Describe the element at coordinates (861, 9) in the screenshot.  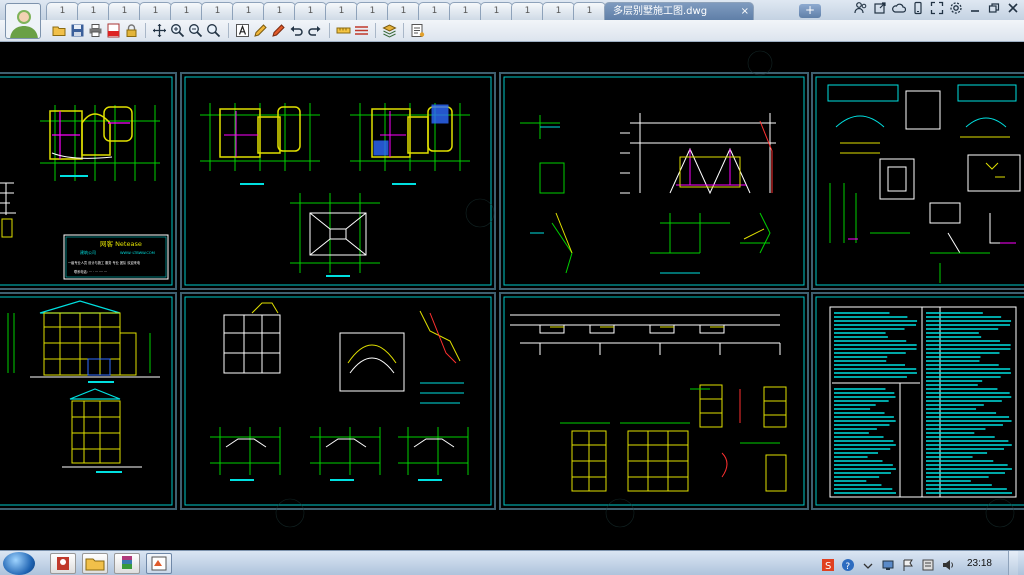
I see `users-icon` at that location.